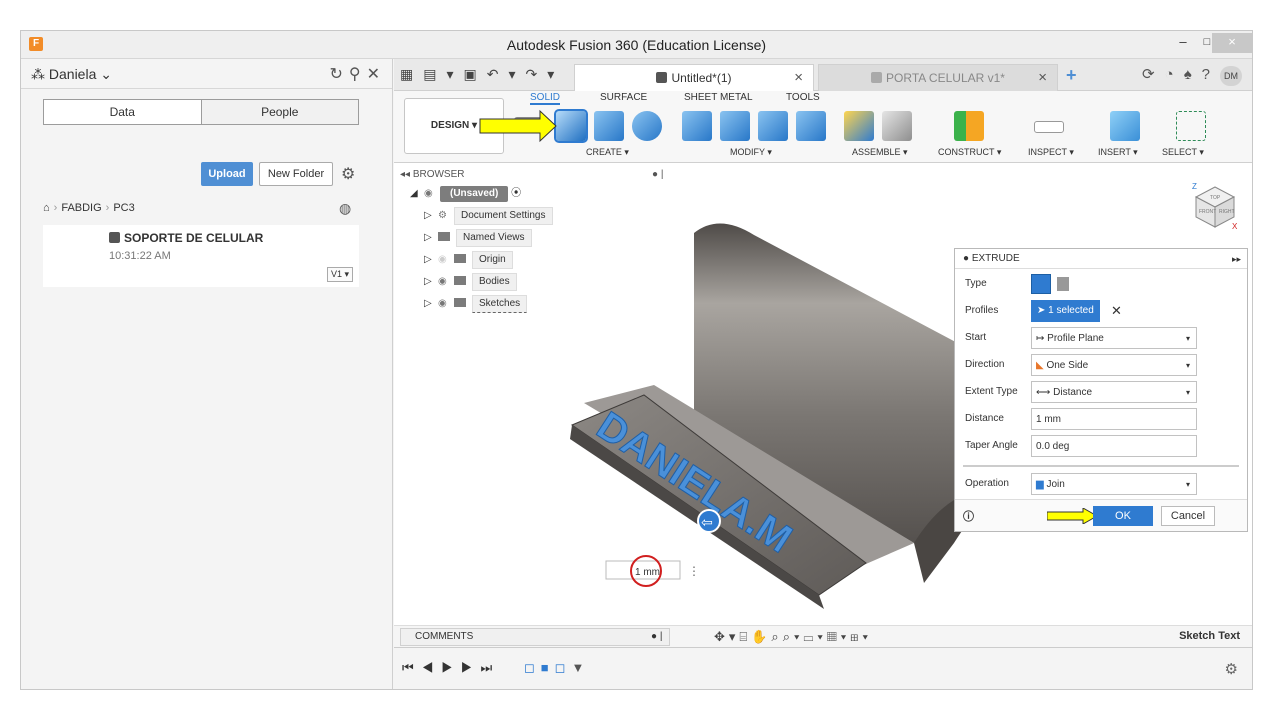 The height and width of the screenshot is (720, 1280). I want to click on breadcrumb-fabdig: FABDIG, so click(81, 208).